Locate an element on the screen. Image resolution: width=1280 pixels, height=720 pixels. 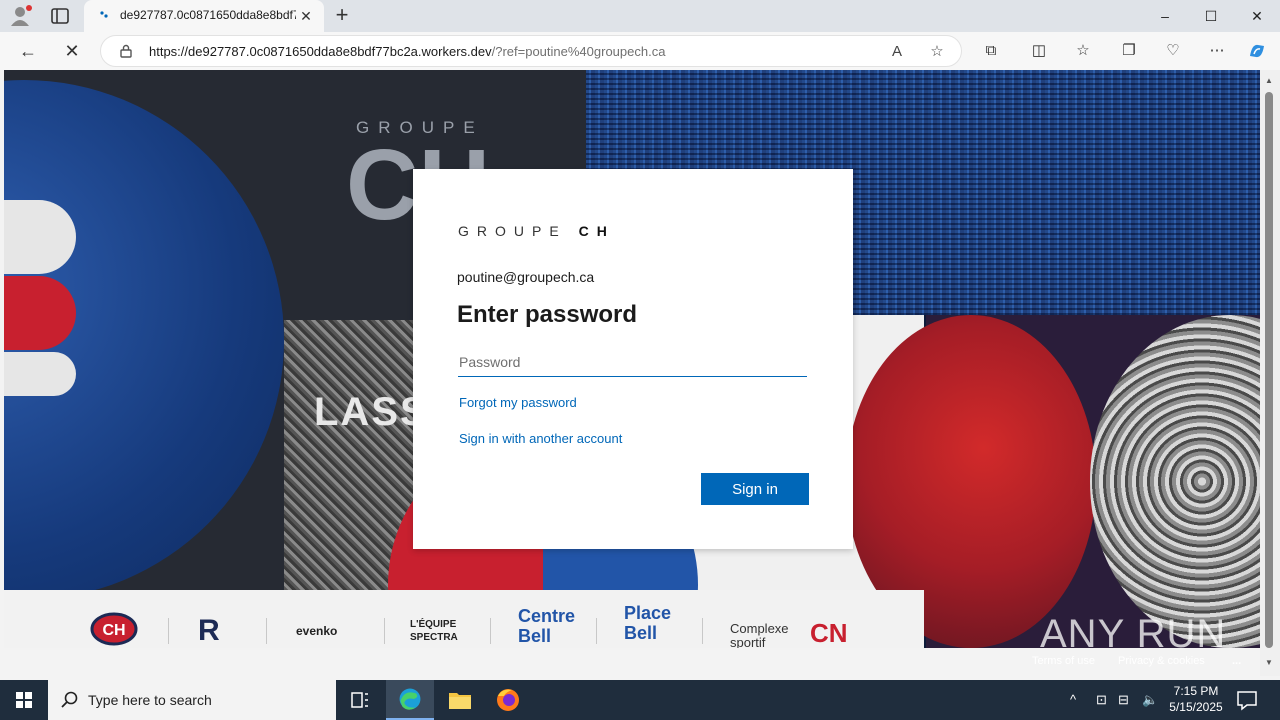
other-account-link: Sign in with another account is located at coordinates (540, 438).